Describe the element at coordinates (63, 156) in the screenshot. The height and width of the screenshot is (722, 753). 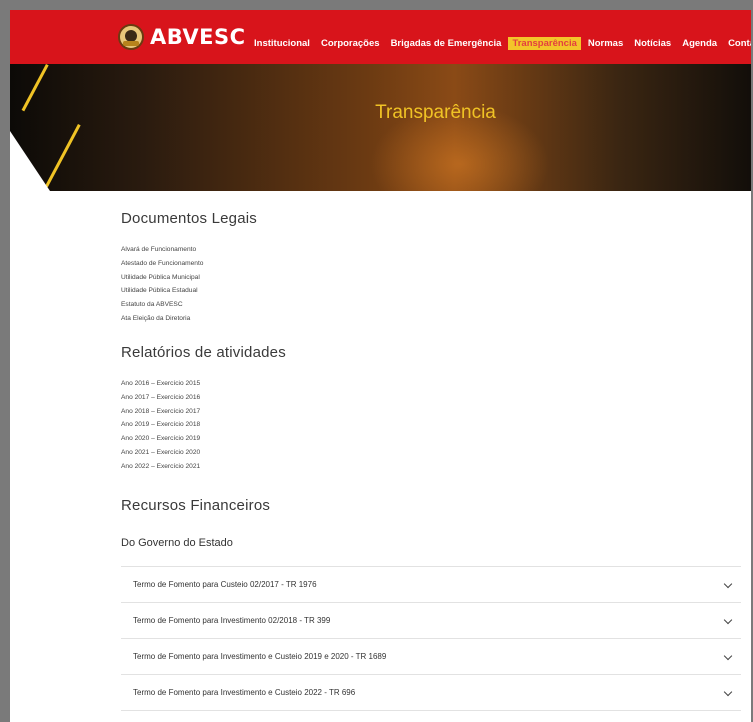
I see `decorative-slash` at that location.